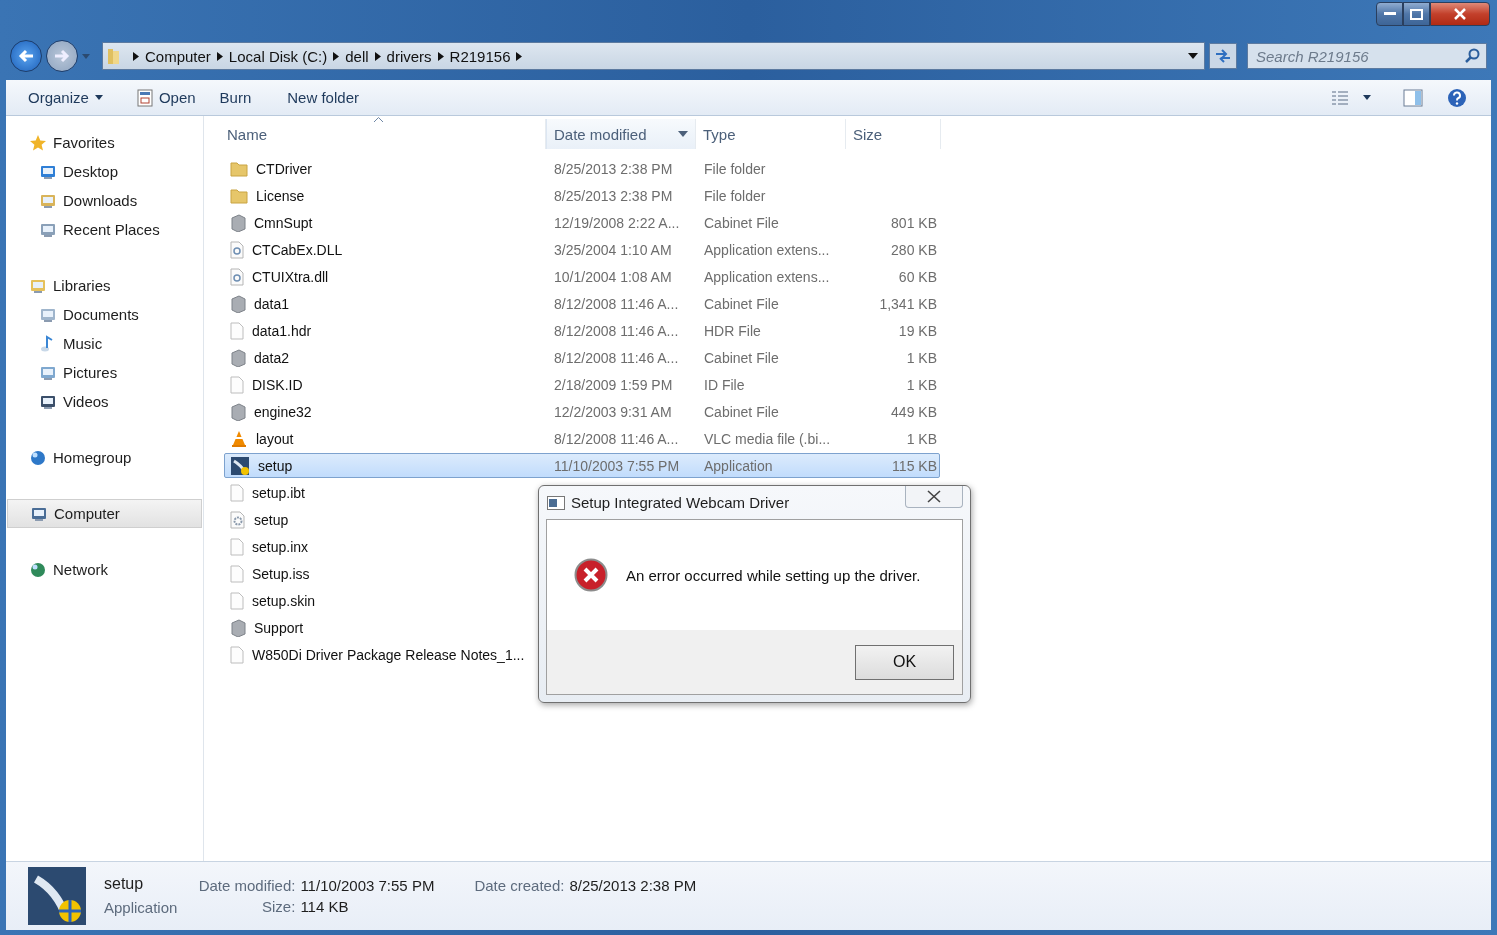 This screenshot has height=935, width=1497. Describe the element at coordinates (272, 303) in the screenshot. I see `file-name: data1` at that location.